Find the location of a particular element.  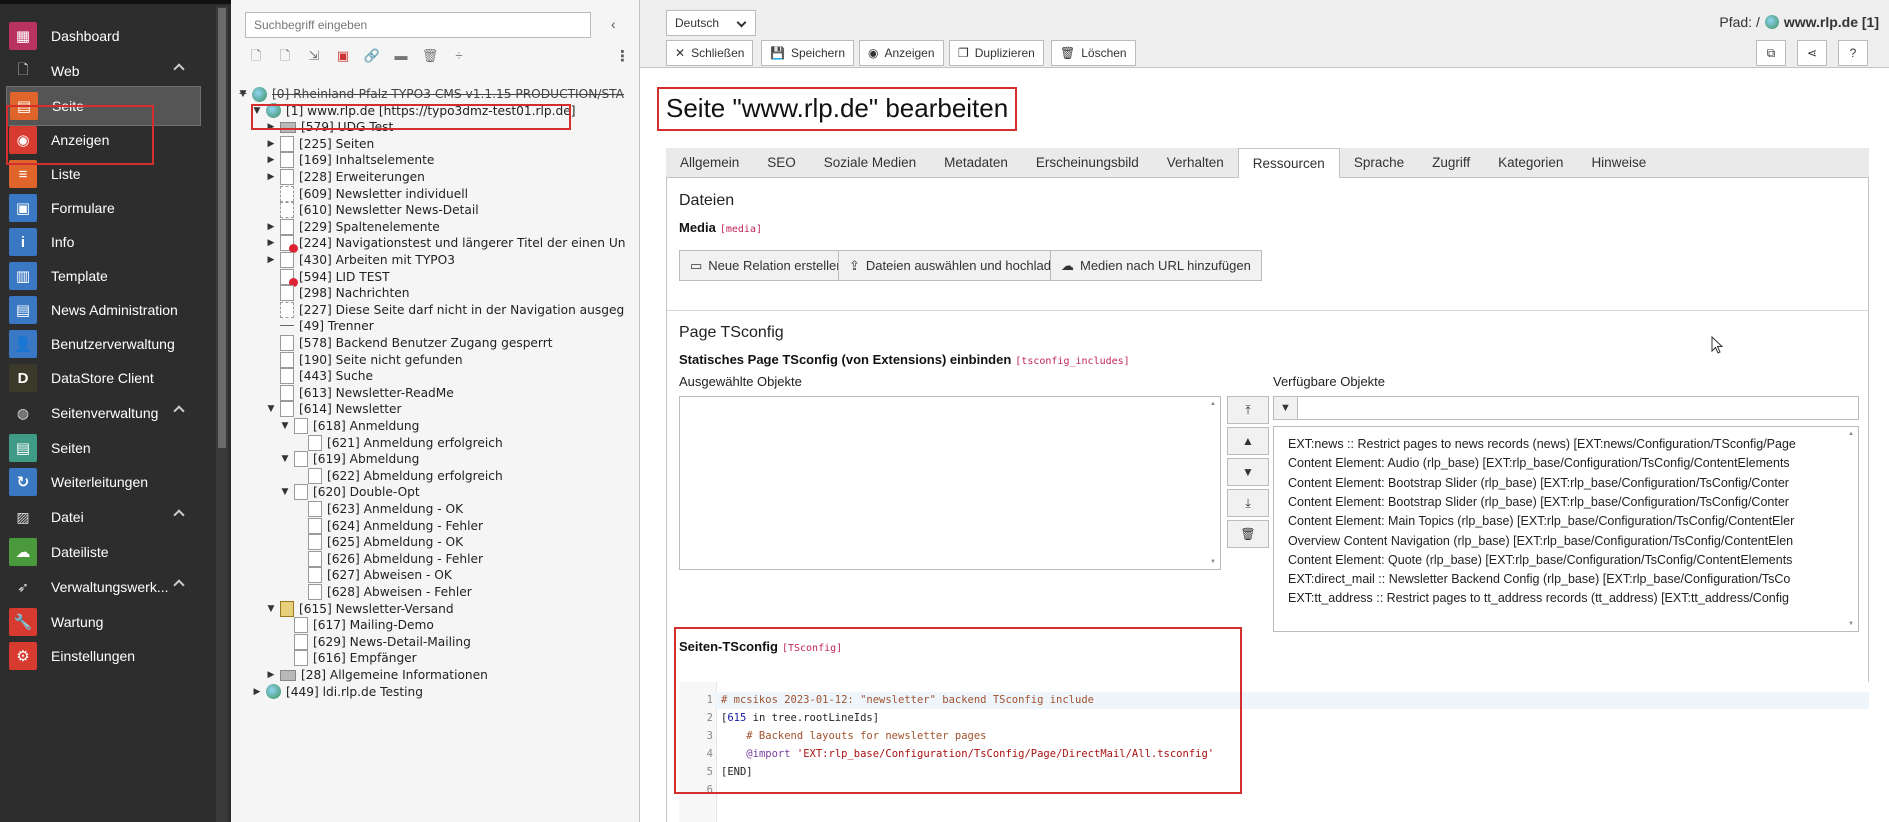

tree-more-icon: ⋮ is located at coordinates (622, 56).